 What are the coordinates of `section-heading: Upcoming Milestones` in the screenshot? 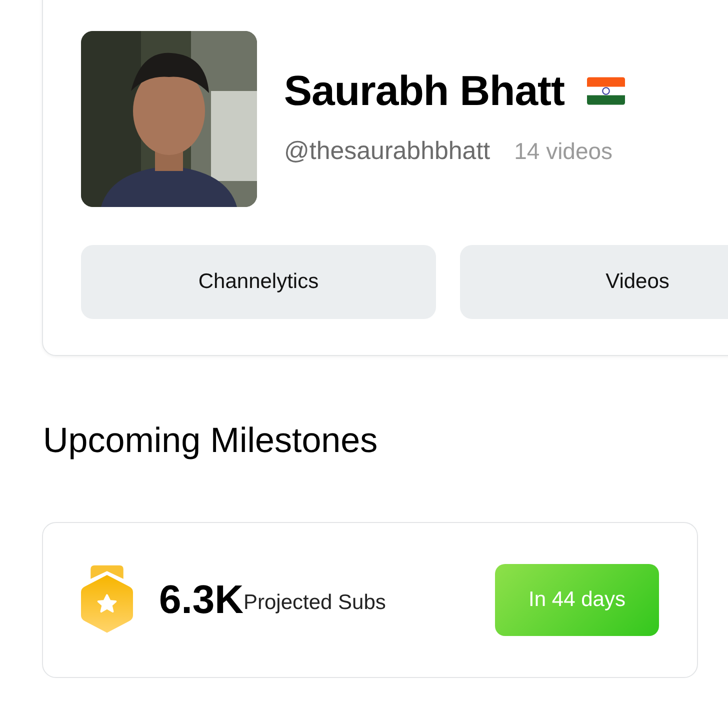 It's located at (211, 441).